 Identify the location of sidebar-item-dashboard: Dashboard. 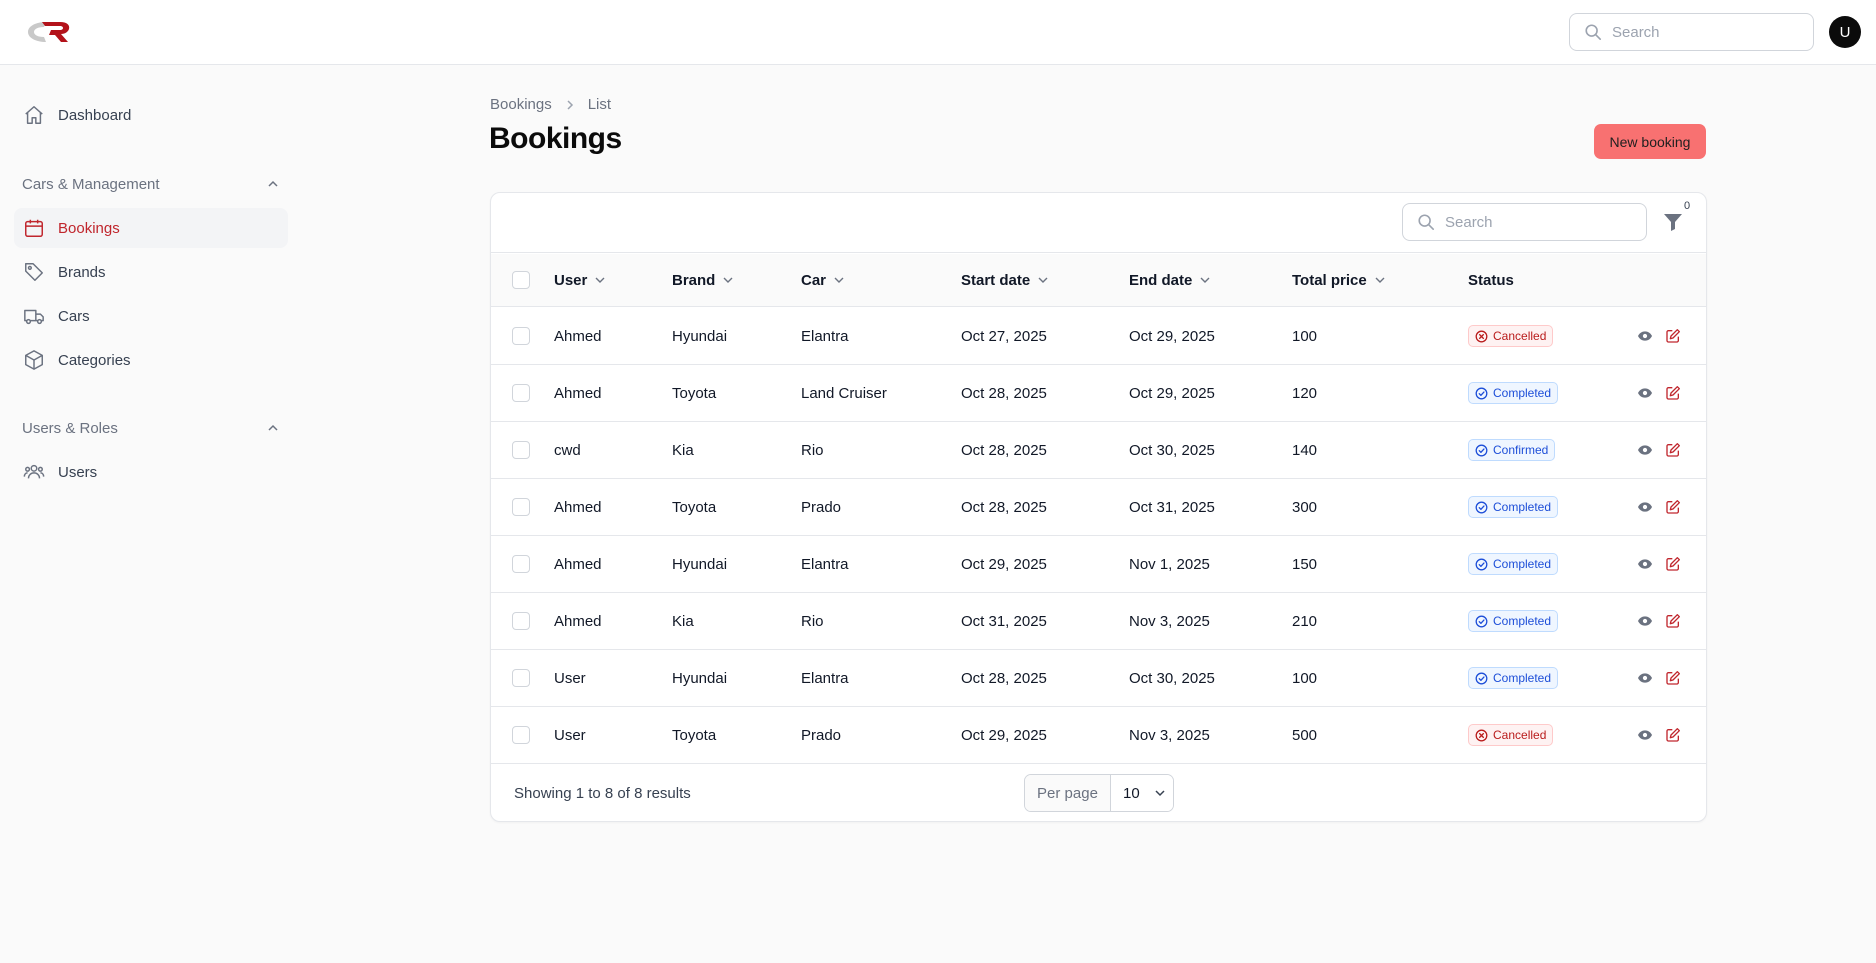
(151, 115).